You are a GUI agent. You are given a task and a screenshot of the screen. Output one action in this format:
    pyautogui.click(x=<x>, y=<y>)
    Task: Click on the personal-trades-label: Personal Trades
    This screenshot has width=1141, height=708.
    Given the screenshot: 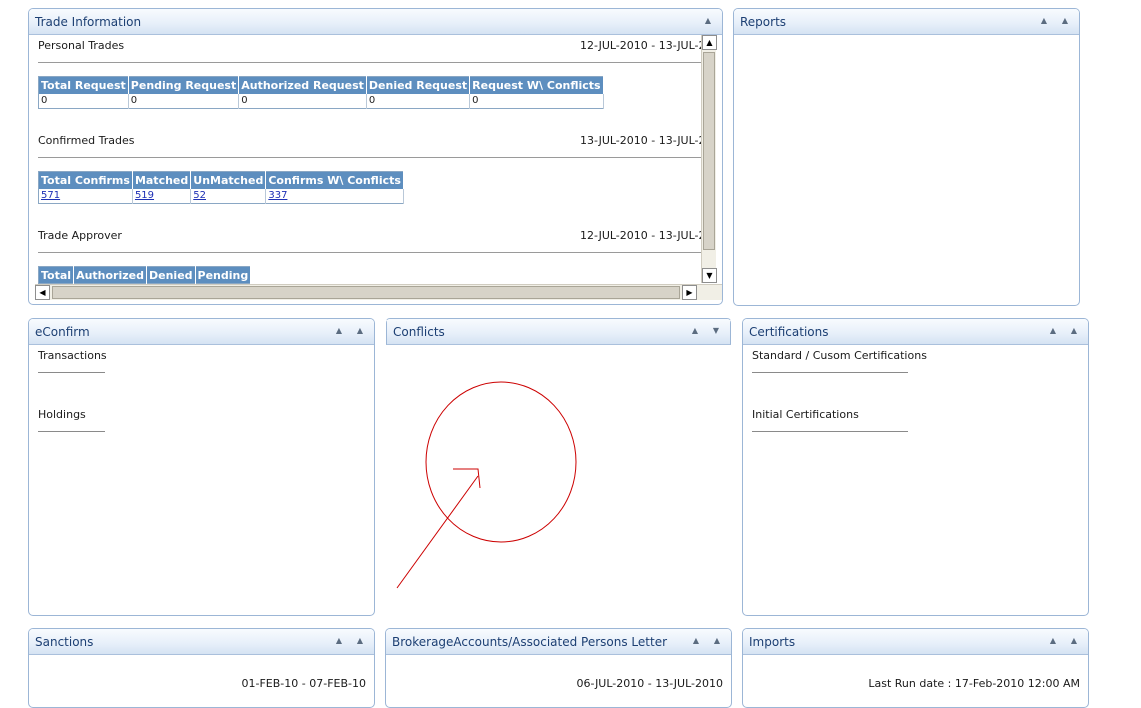 What is the action you would take?
    pyautogui.click(x=81, y=45)
    